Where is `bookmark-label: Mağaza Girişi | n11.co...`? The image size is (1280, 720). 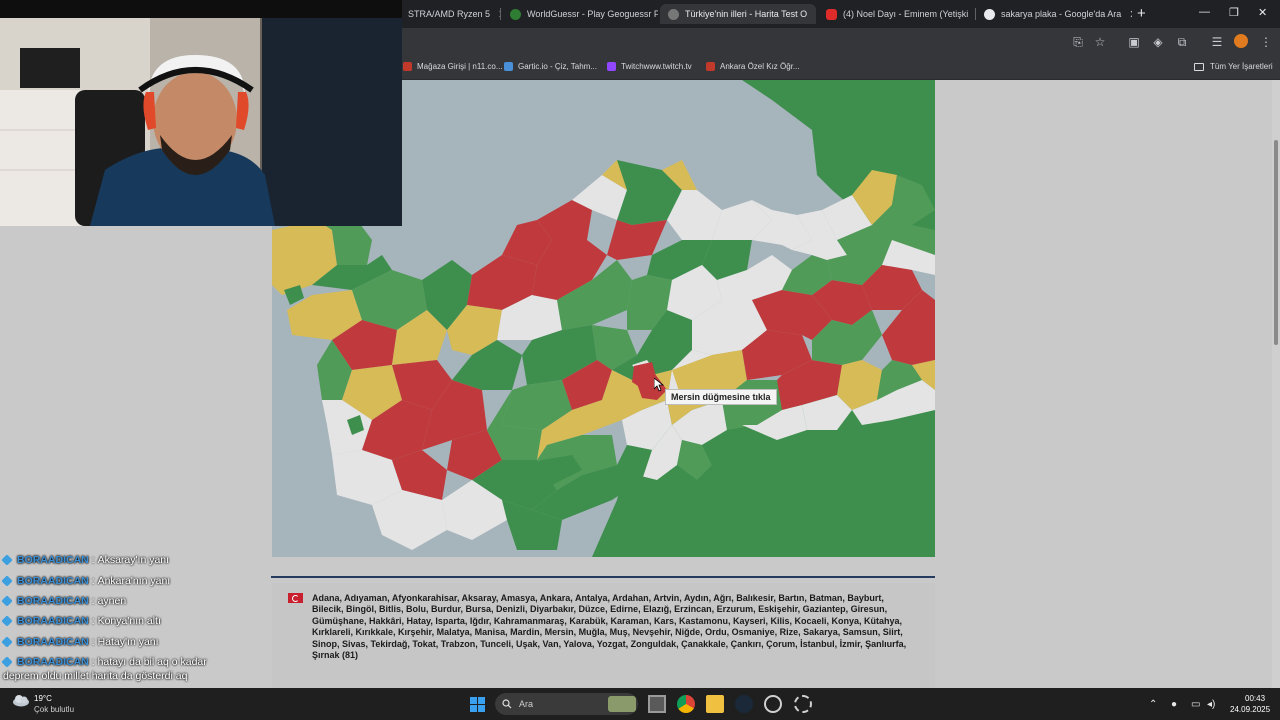 bookmark-label: Mağaza Girişi | n11.co... is located at coordinates (460, 66).